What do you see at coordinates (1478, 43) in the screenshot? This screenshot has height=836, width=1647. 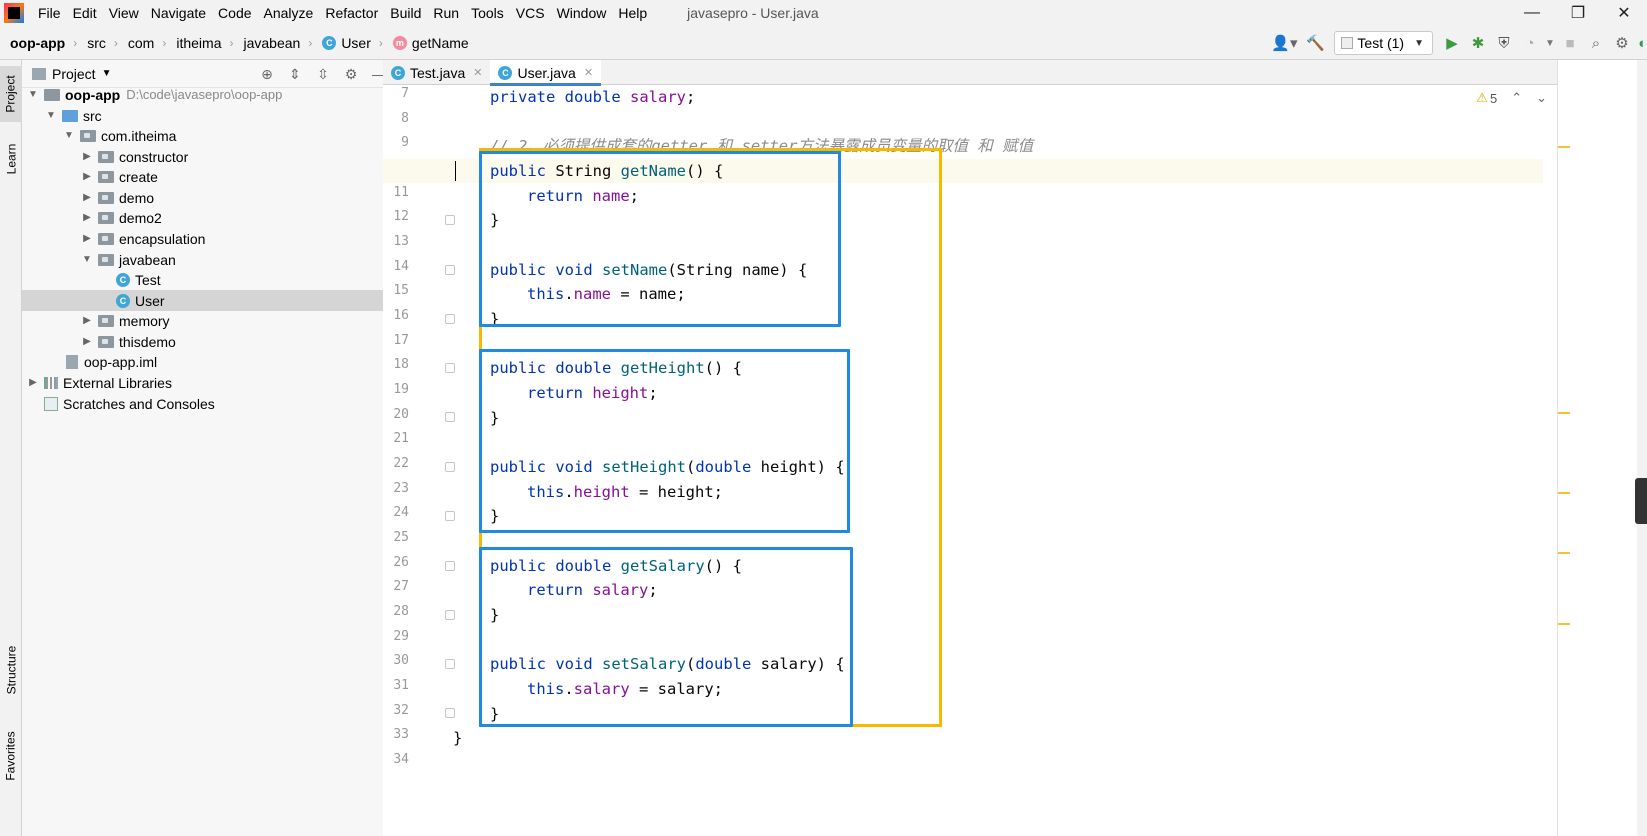 I see `debug-bug-icon: ✱` at bounding box center [1478, 43].